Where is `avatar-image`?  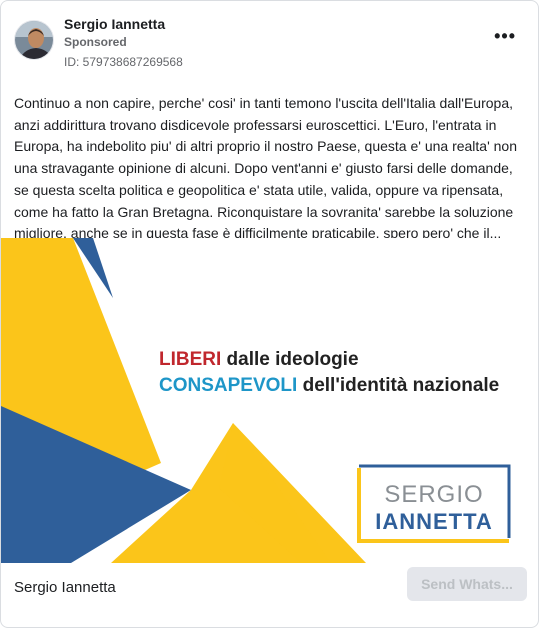 avatar-image is located at coordinates (34, 40).